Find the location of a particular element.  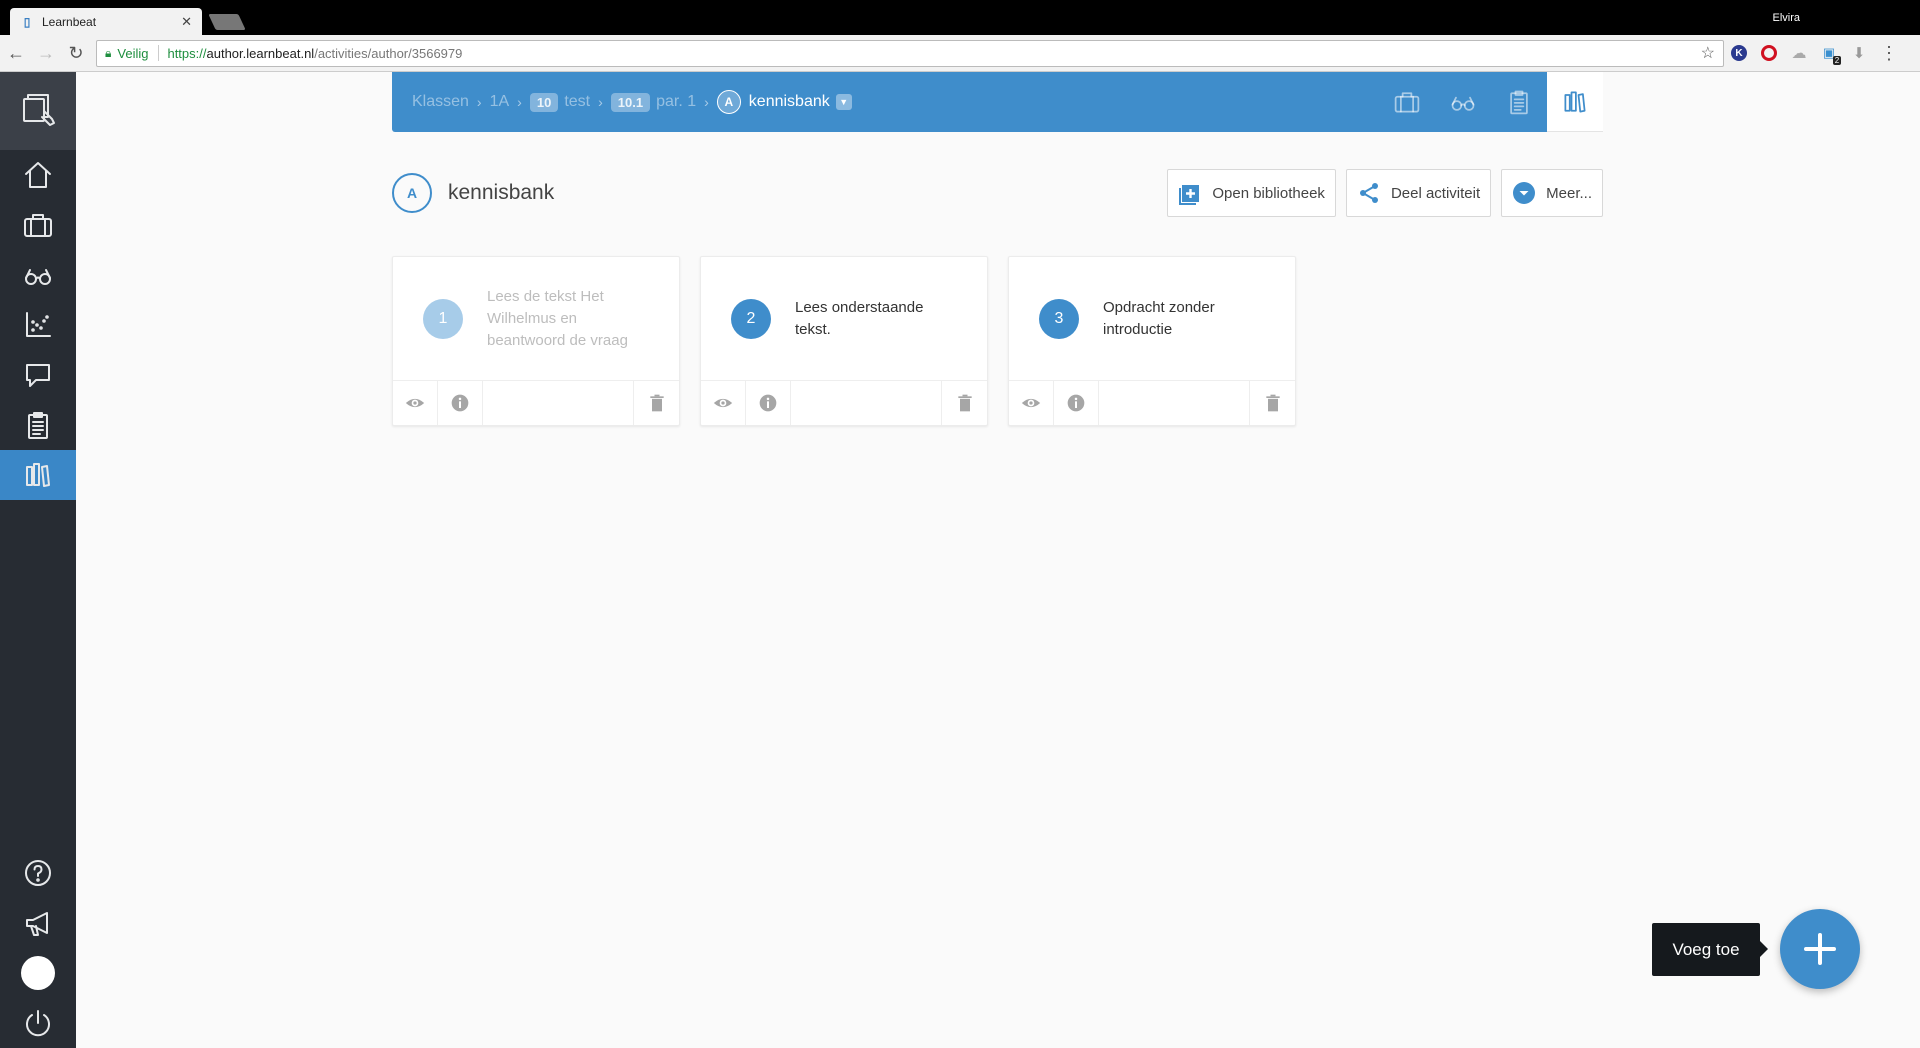

activity-card: 2 Lees onderstaande tekst. is located at coordinates (844, 341).